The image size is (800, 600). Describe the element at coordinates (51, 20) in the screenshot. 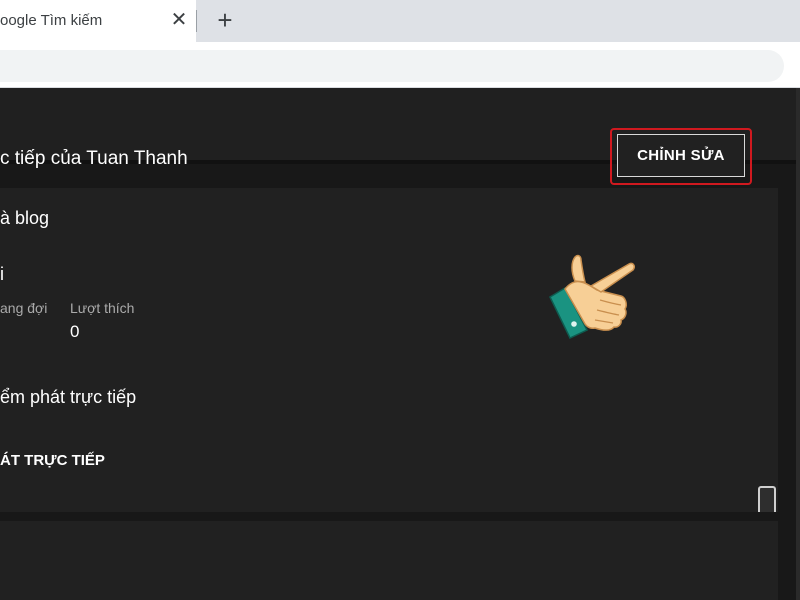

I see `tab-title: oogle Tìm kiếm` at that location.